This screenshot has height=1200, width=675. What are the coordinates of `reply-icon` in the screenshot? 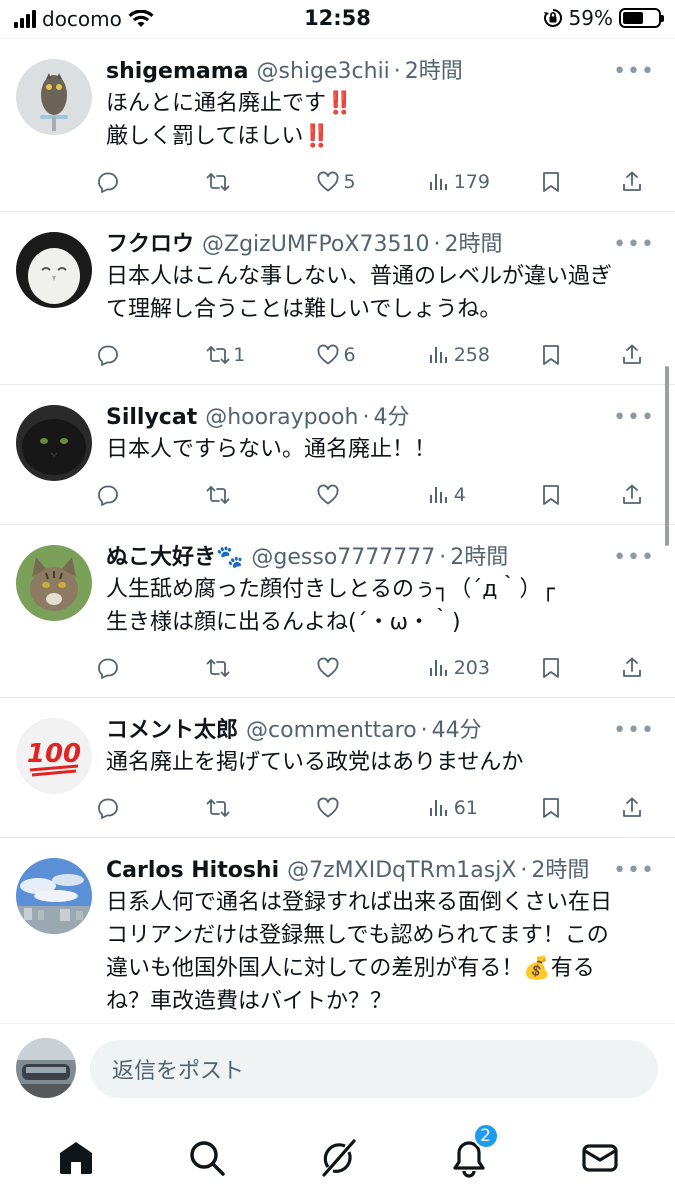 It's located at (108, 355).